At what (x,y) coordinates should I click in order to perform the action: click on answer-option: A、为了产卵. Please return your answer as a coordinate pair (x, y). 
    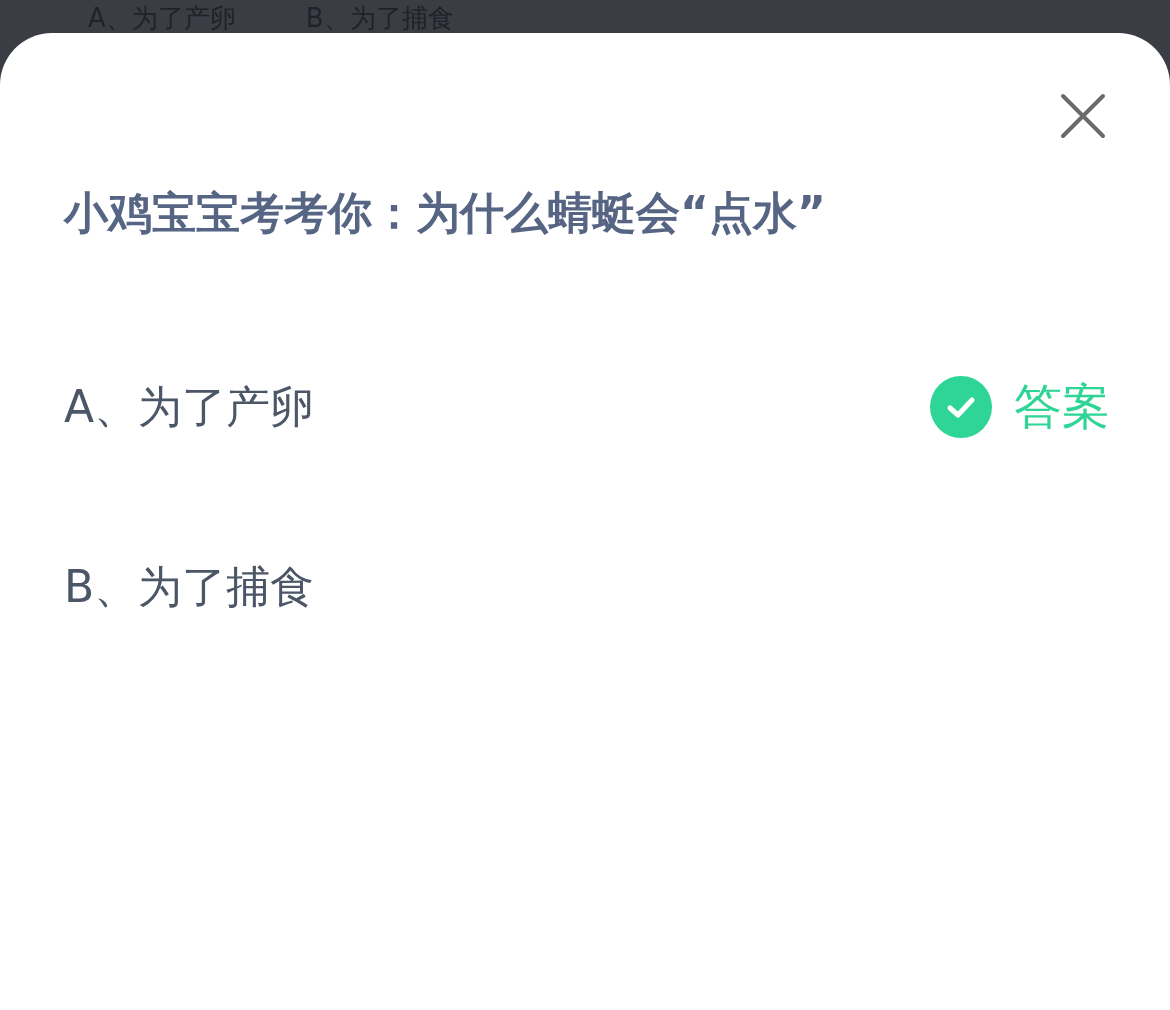
    Looking at the image, I should click on (189, 407).